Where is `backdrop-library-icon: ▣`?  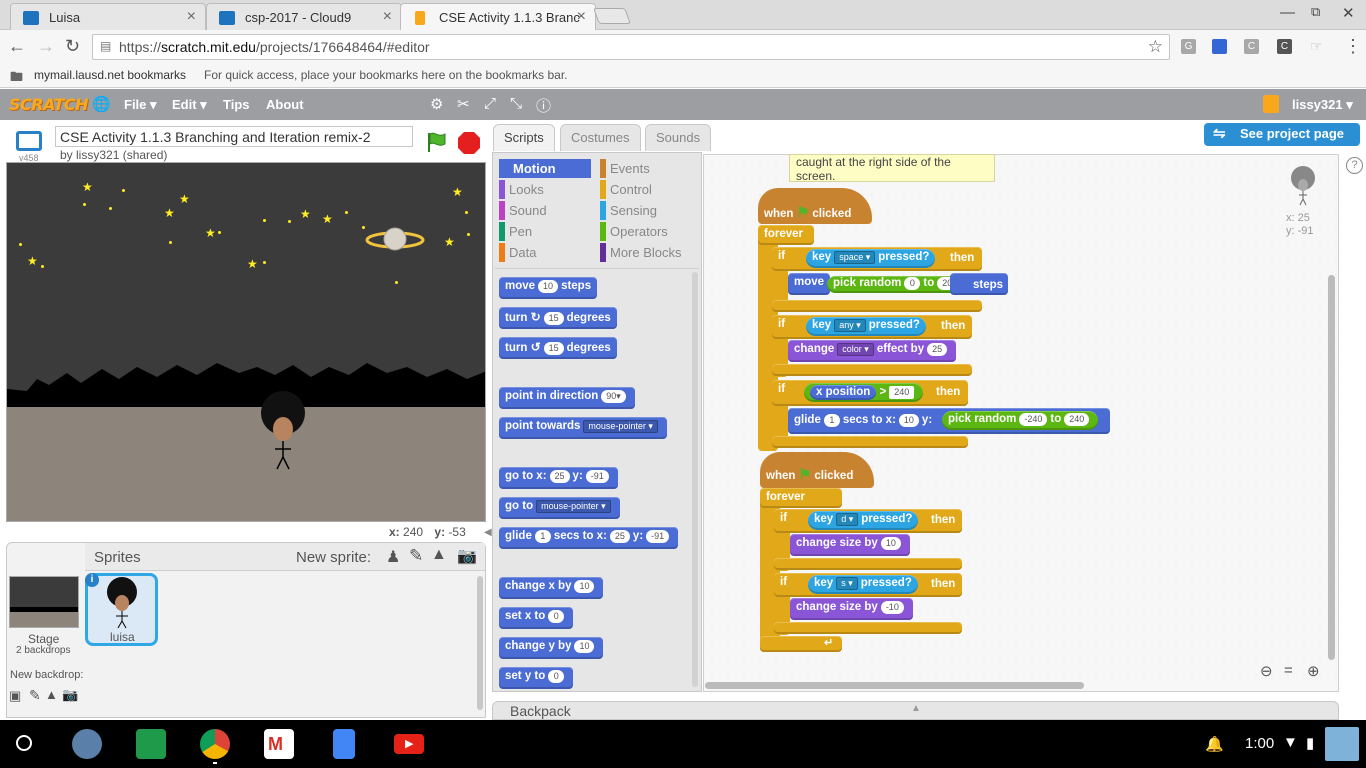 backdrop-library-icon: ▣ is located at coordinates (15, 696).